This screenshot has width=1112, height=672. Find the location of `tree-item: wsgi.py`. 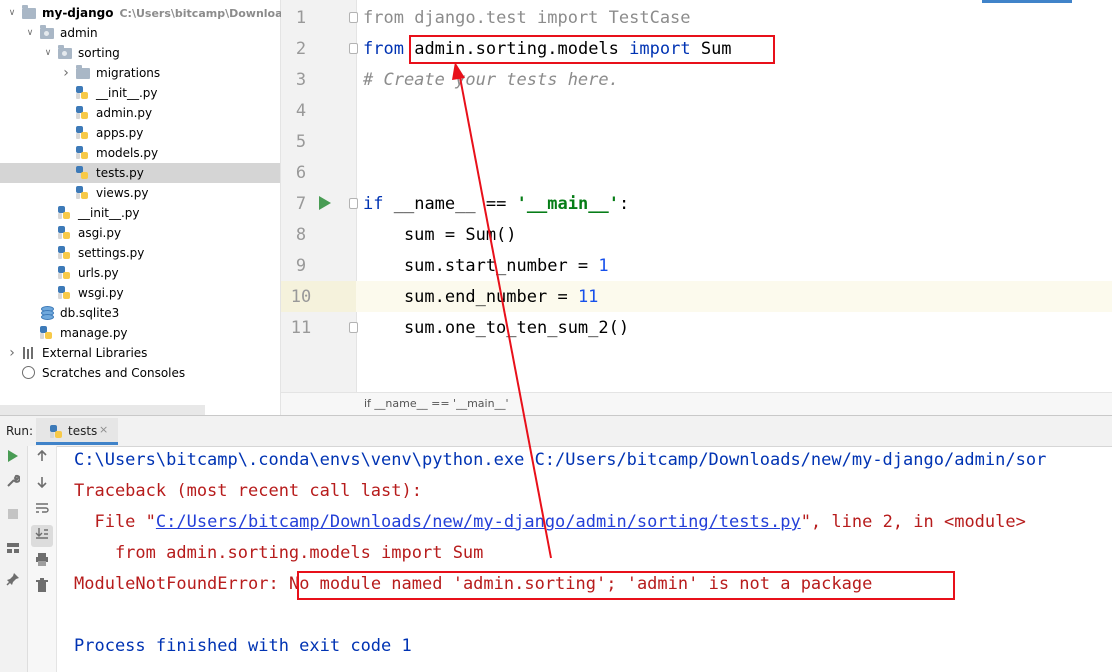

tree-item: wsgi.py is located at coordinates (140, 293).